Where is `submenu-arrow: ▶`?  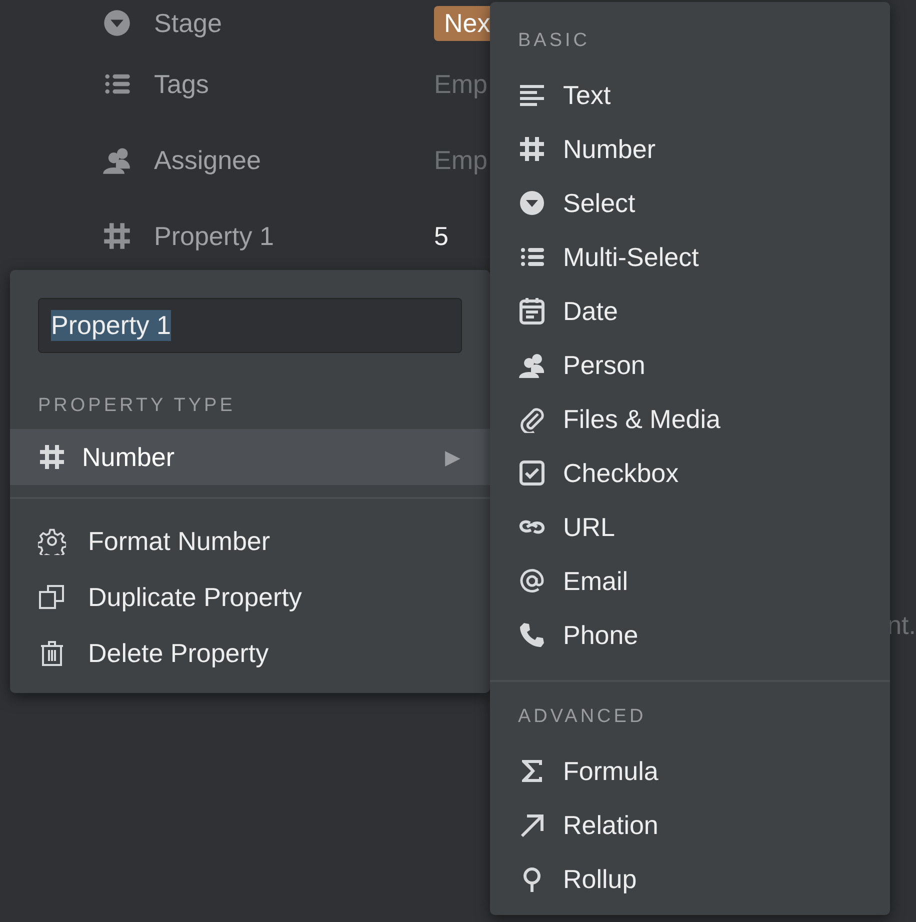 submenu-arrow: ▶ is located at coordinates (452, 458).